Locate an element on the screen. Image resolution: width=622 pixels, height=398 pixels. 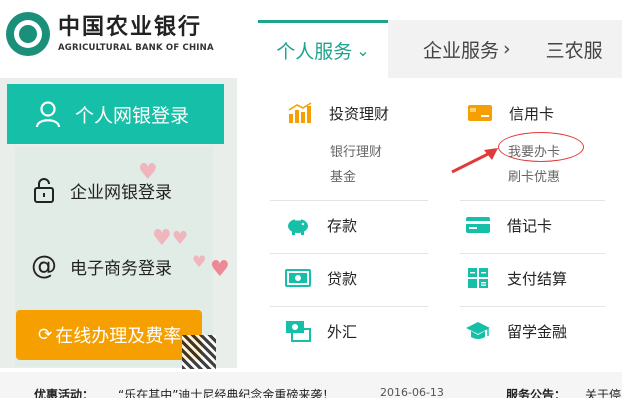
menu-label: 贷款 is located at coordinates (342, 278).